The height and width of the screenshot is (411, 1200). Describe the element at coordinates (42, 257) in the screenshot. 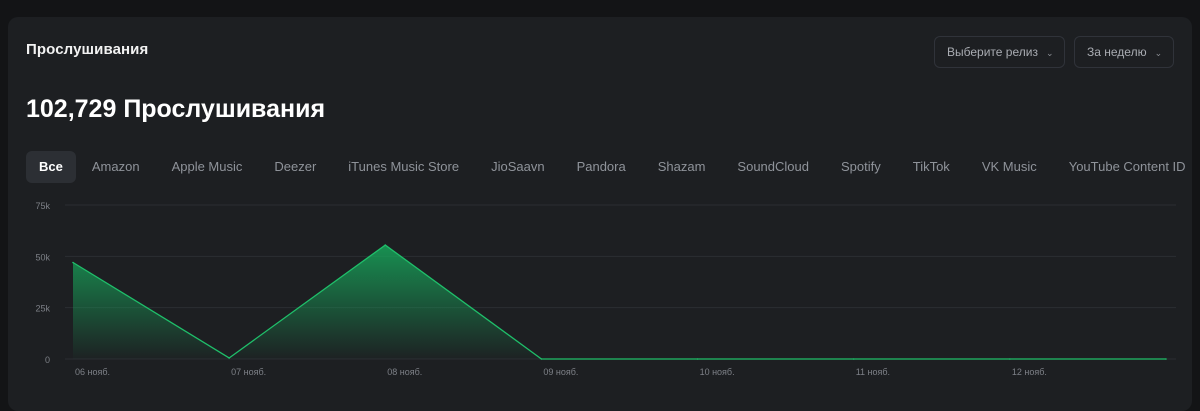

I see `y-tick-label: 50k` at that location.